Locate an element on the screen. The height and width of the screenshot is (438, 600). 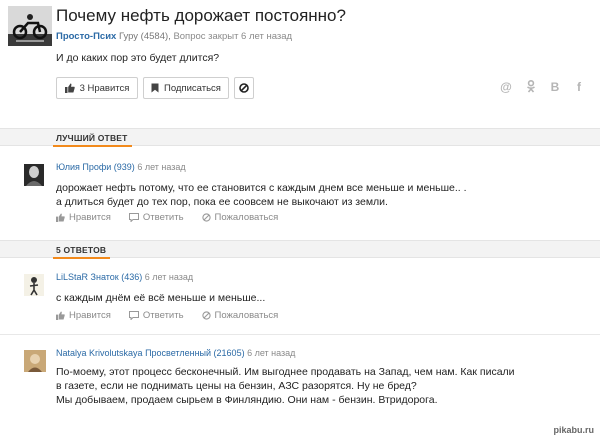
question-author-avatar is located at coordinates (30, 26).